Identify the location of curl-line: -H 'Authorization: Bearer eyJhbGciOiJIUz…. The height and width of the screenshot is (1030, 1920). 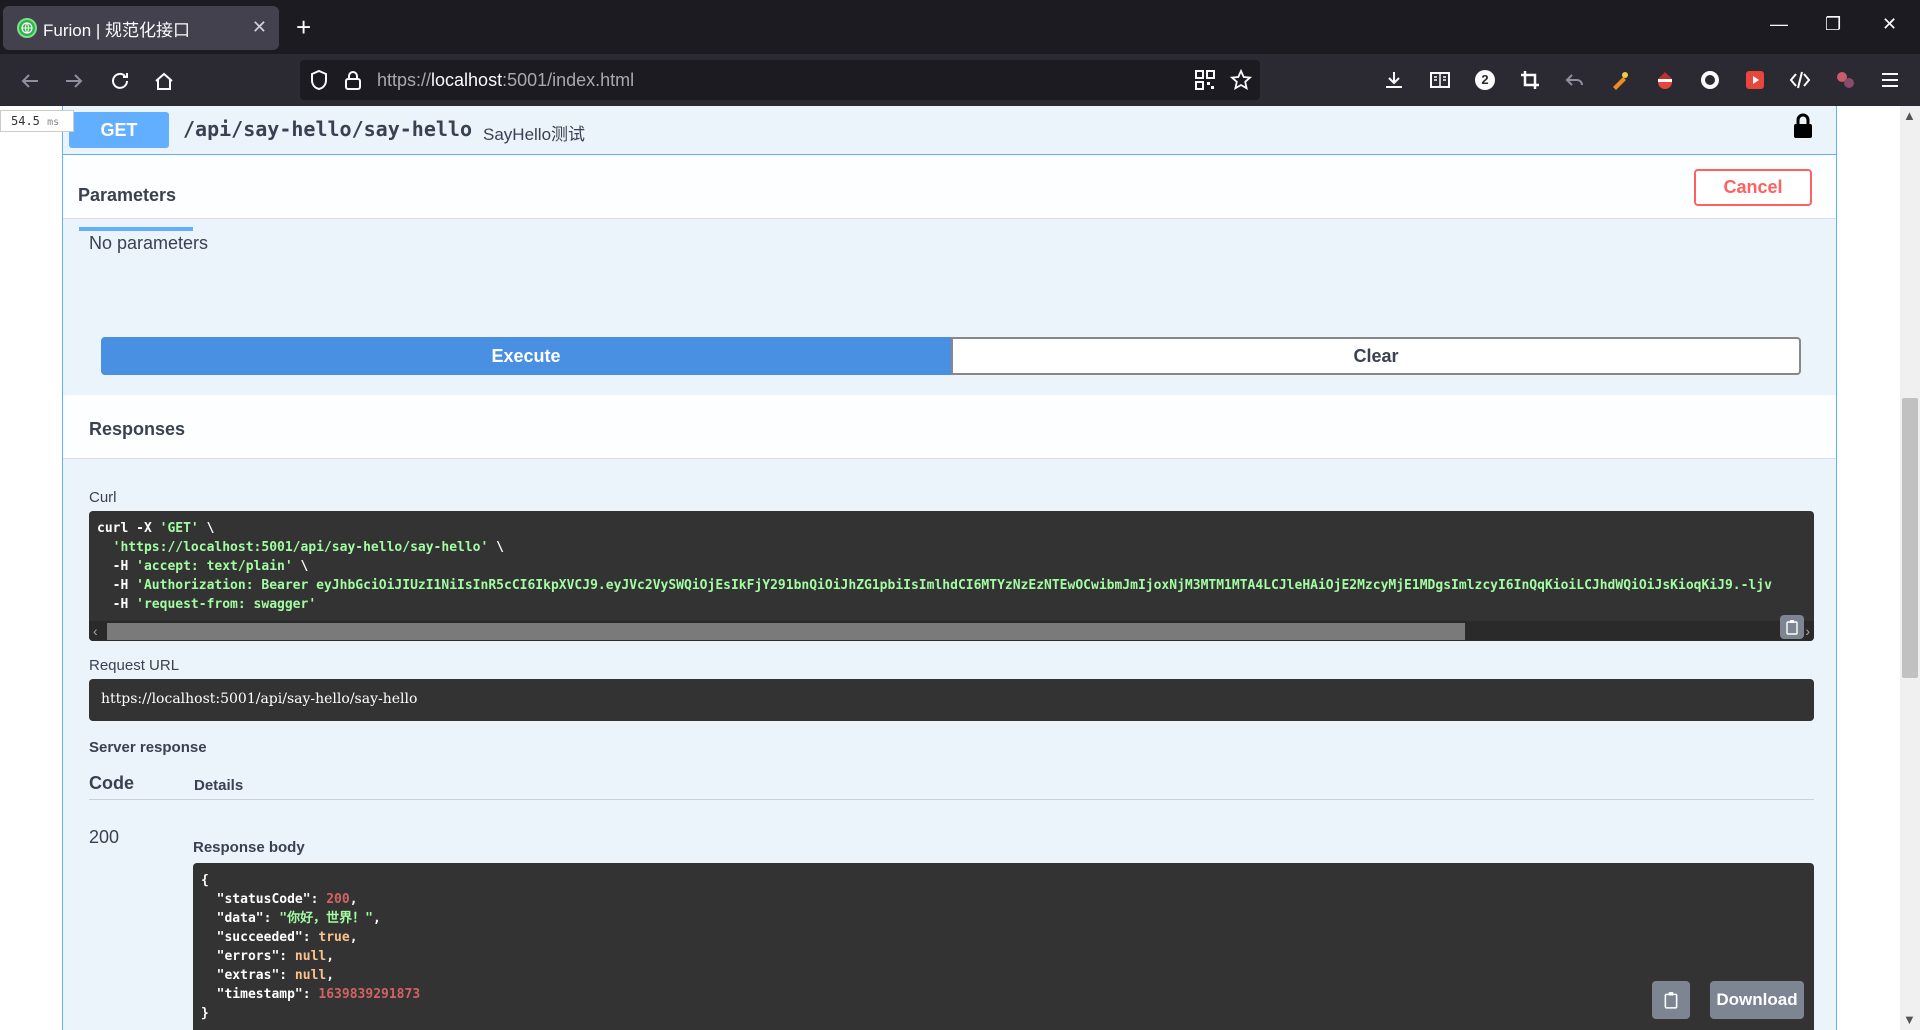
(934, 585).